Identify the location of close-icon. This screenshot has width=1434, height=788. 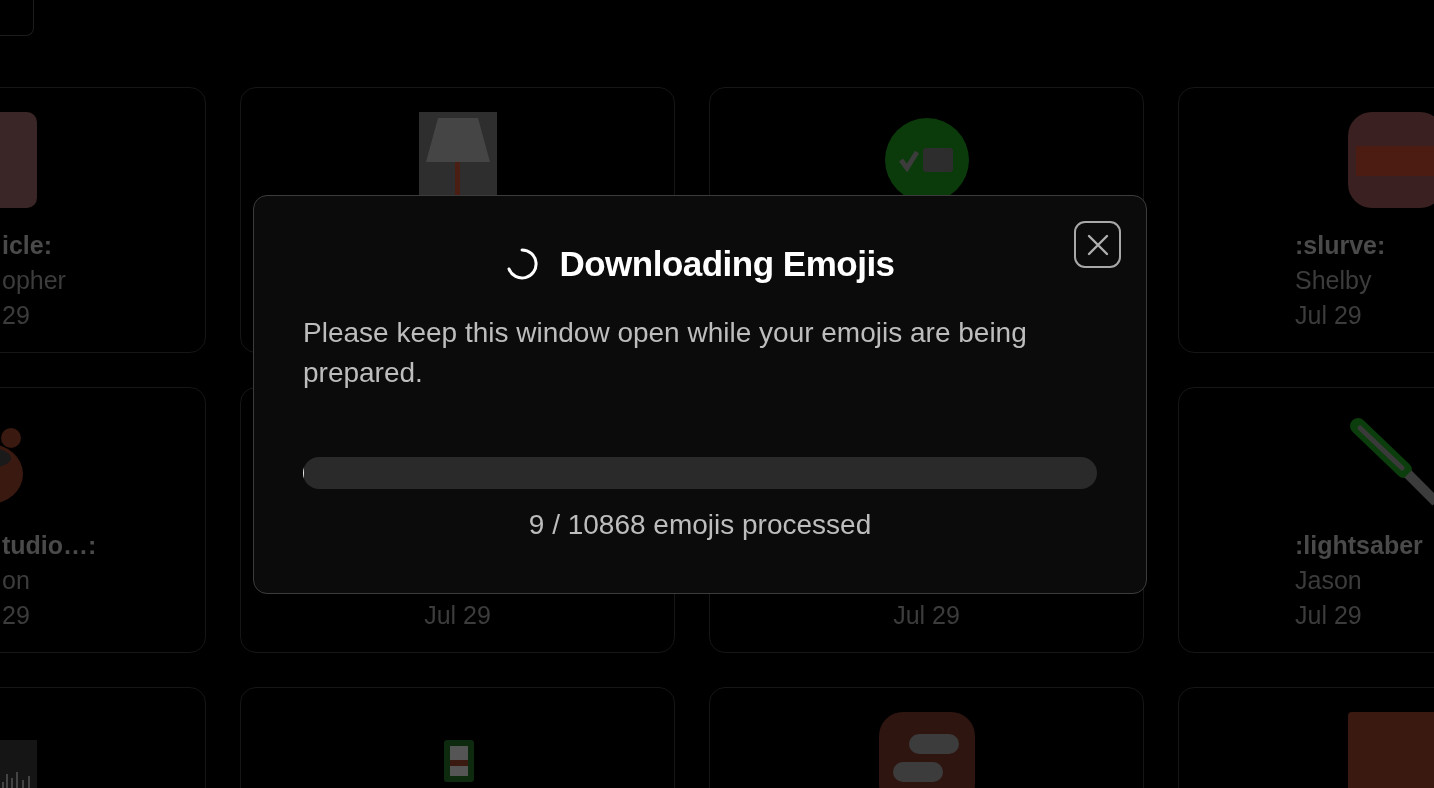
(1097, 244).